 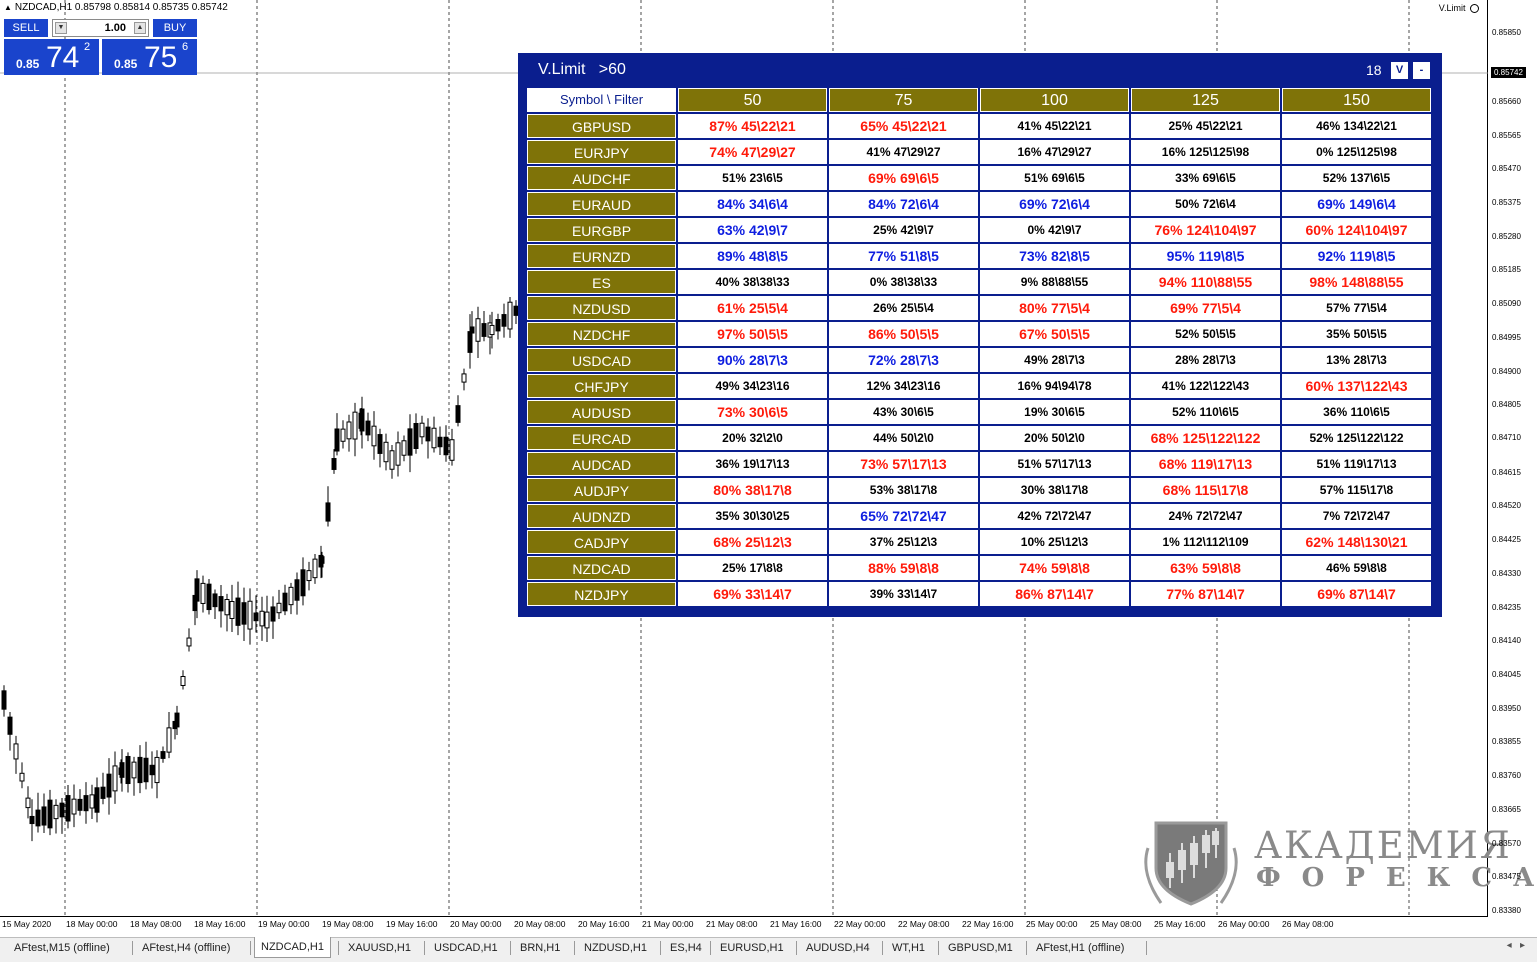 I want to click on chart-tab: XAUUSD,H1, so click(x=379, y=948).